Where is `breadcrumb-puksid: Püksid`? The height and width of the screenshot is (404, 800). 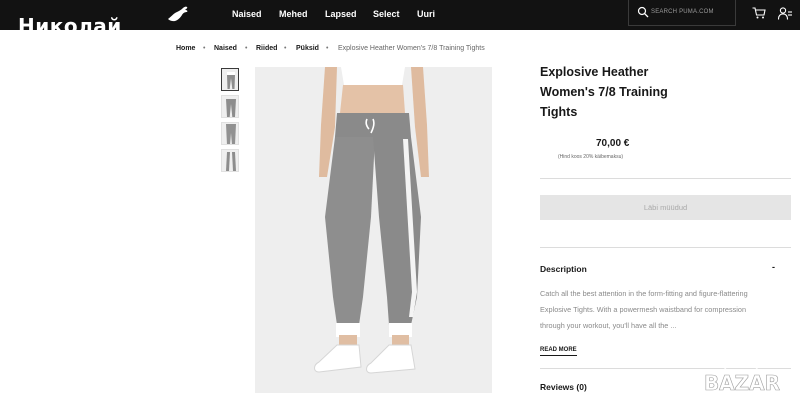 breadcrumb-puksid: Püksid is located at coordinates (307, 48).